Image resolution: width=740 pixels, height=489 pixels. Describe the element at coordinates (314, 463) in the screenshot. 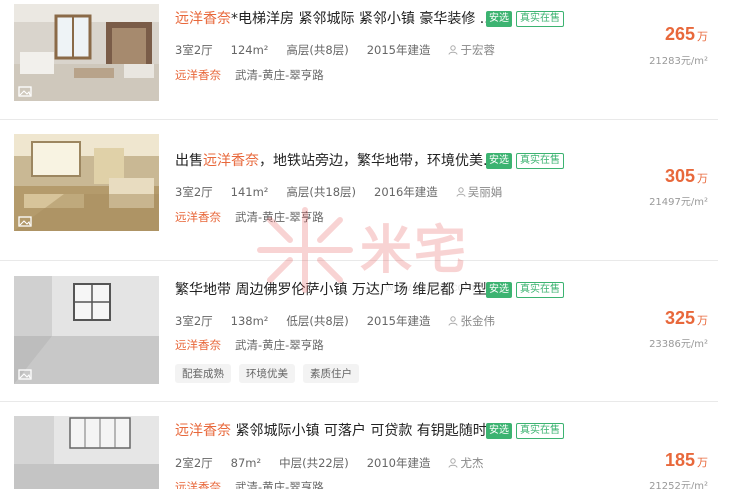

I see `floor-info: 中层(共22层)` at that location.